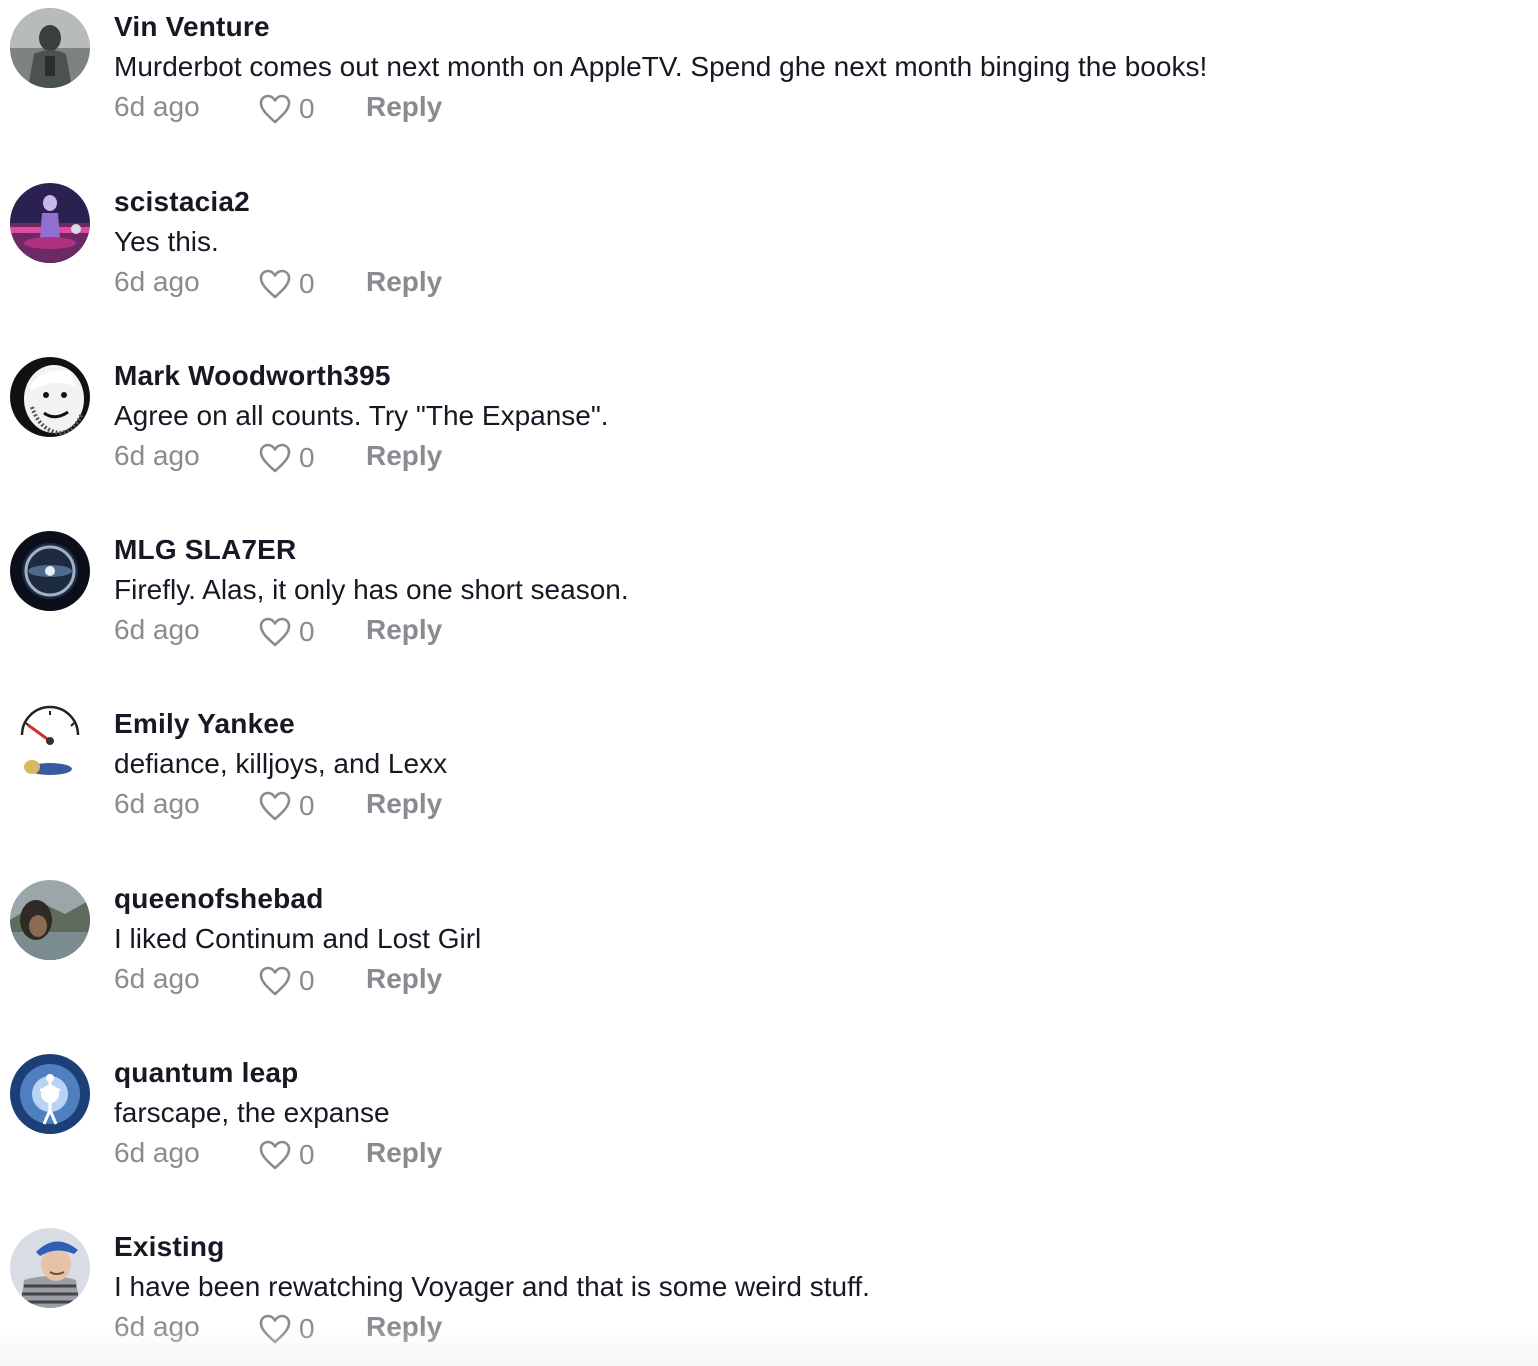 The height and width of the screenshot is (1366, 1538). Describe the element at coordinates (169, 1247) in the screenshot. I see `comment-username: Existing` at that location.